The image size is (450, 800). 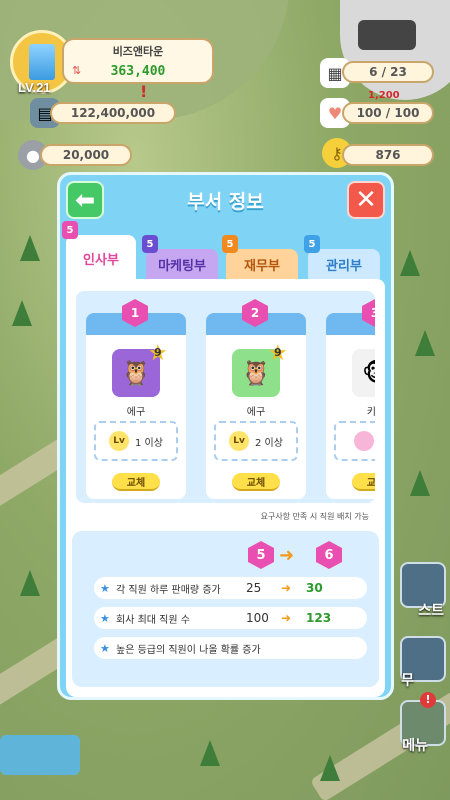 What do you see at coordinates (428, 700) in the screenshot?
I see `menu-alert-badge: !` at bounding box center [428, 700].